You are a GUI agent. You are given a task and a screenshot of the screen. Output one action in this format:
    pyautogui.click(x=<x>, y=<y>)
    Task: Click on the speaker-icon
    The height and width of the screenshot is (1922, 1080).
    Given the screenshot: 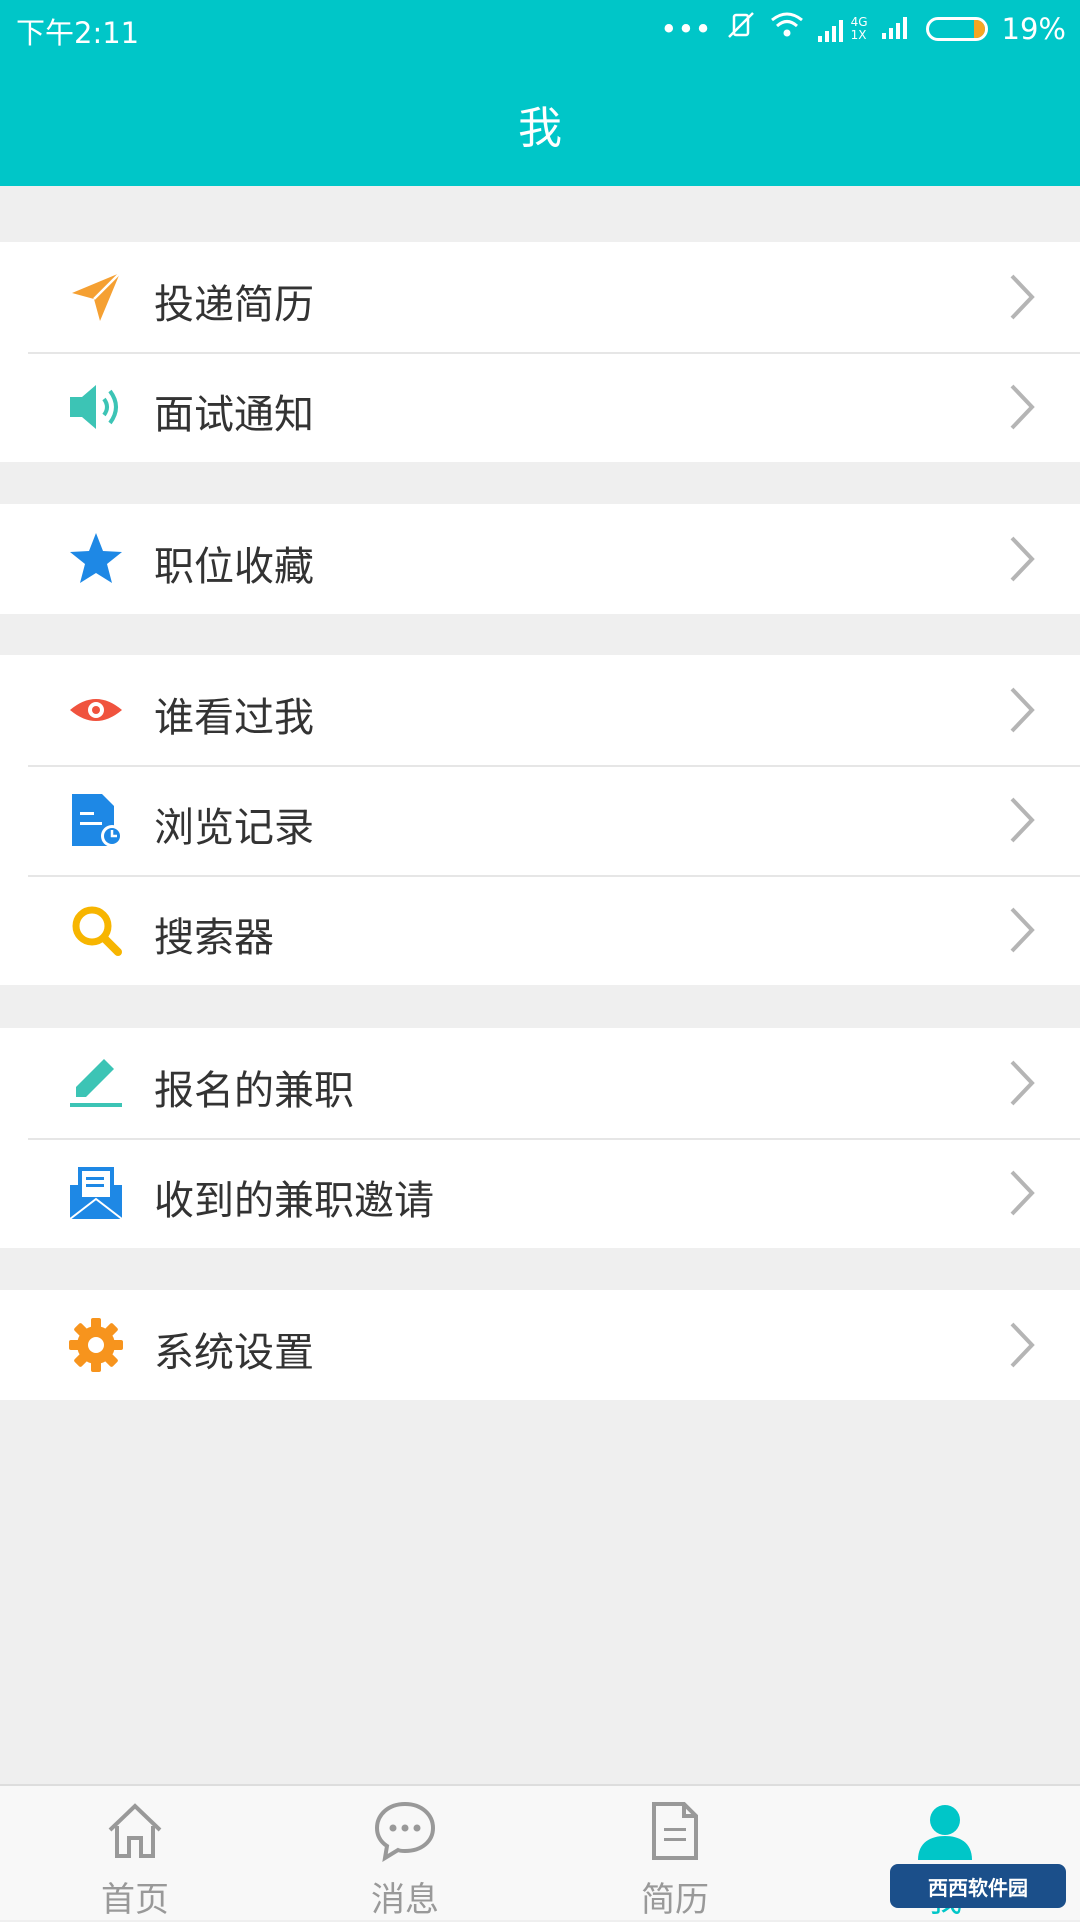 What is the action you would take?
    pyautogui.click(x=96, y=407)
    